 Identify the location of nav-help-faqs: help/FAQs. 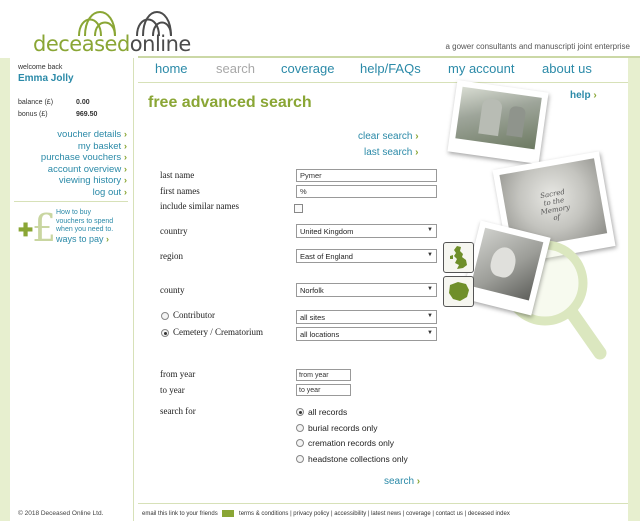
(390, 68).